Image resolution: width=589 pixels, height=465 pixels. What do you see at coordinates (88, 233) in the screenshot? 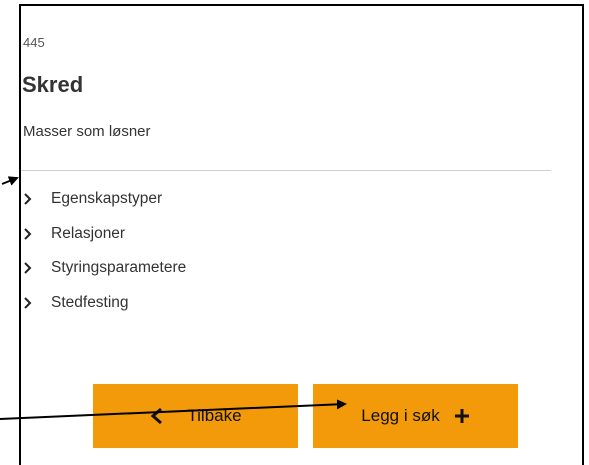
I see `section-item-label: Relasjoner` at bounding box center [88, 233].